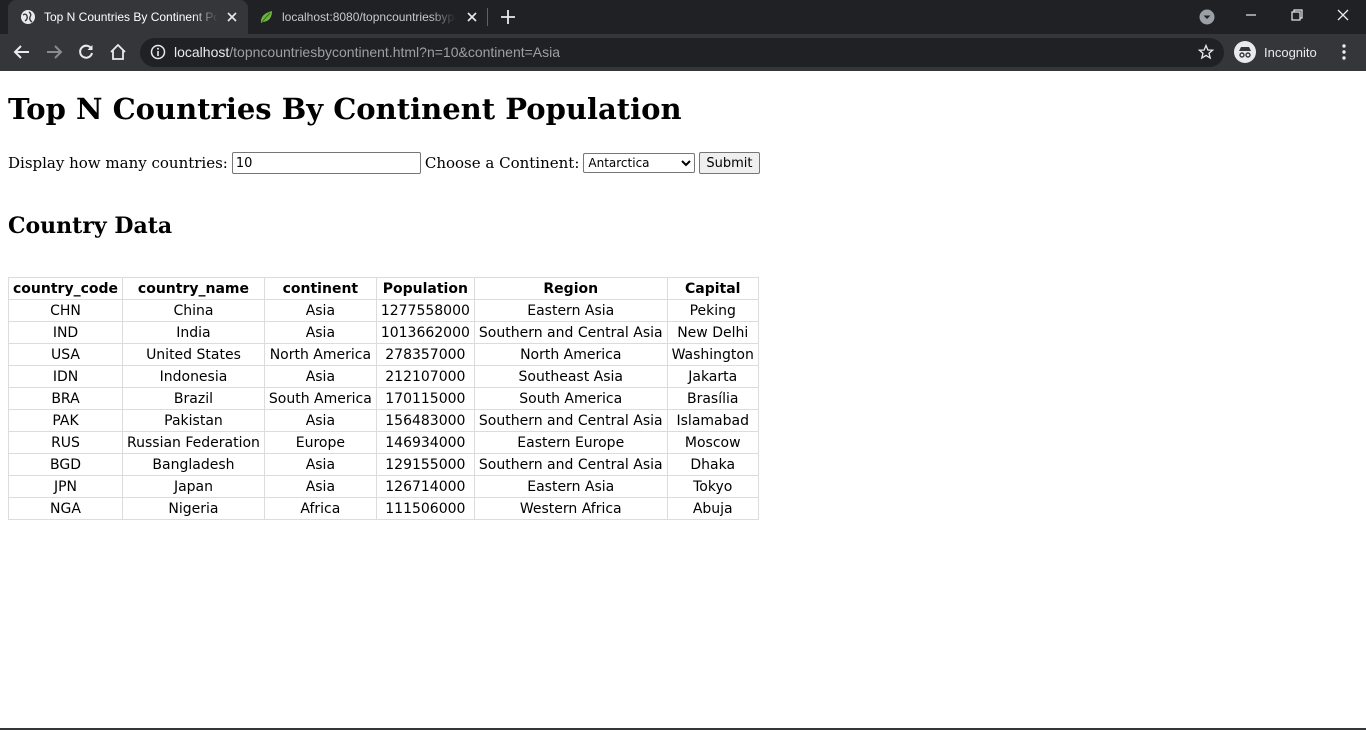 This screenshot has height=730, width=1366. I want to click on table-cell: United States, so click(193, 354).